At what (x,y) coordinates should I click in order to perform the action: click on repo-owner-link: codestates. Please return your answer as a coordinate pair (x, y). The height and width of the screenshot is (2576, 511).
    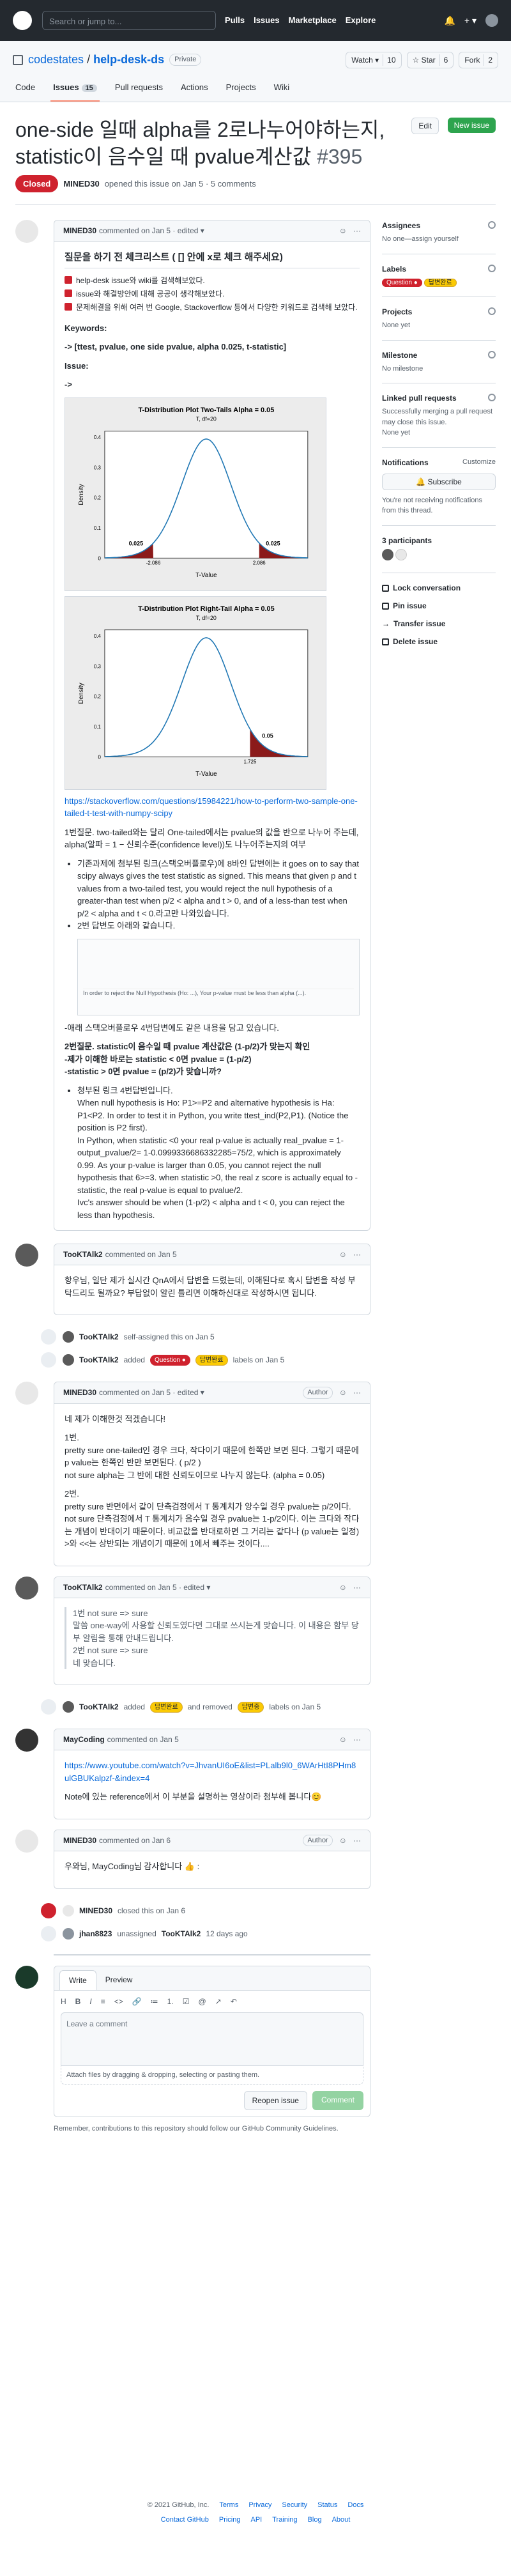
    Looking at the image, I should click on (56, 59).